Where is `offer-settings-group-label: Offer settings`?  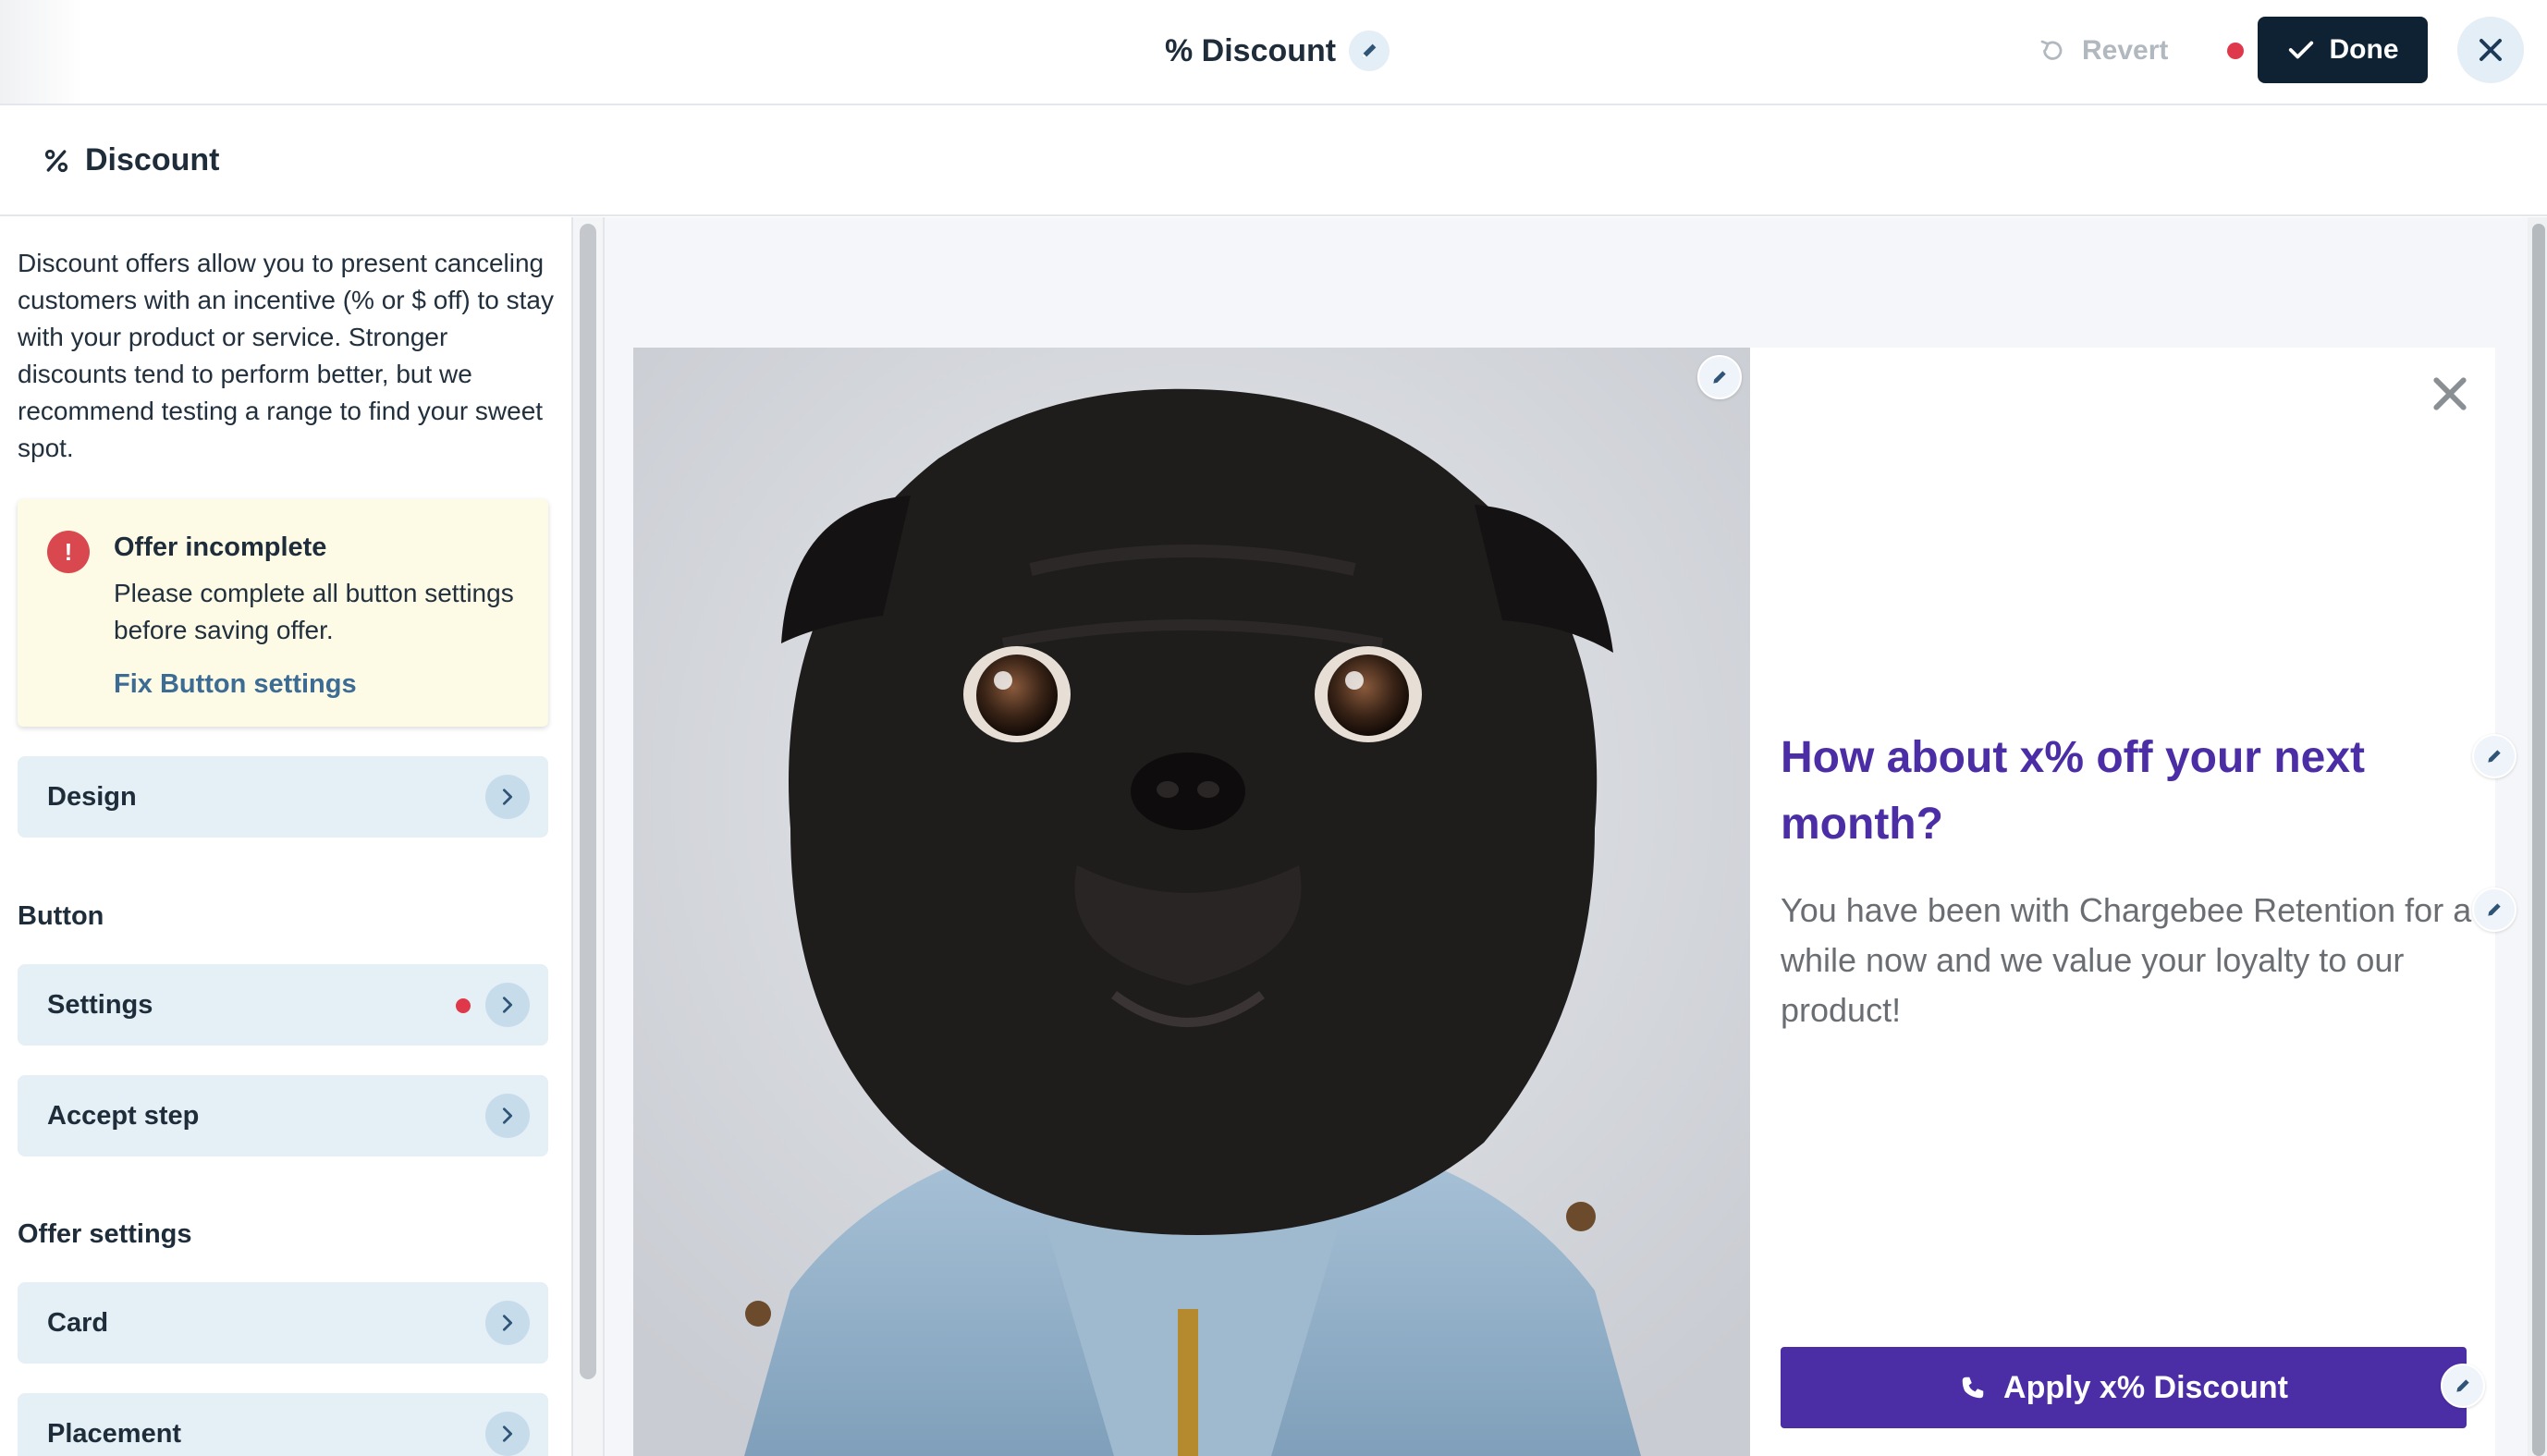 offer-settings-group-label: Offer settings is located at coordinates (105, 1234).